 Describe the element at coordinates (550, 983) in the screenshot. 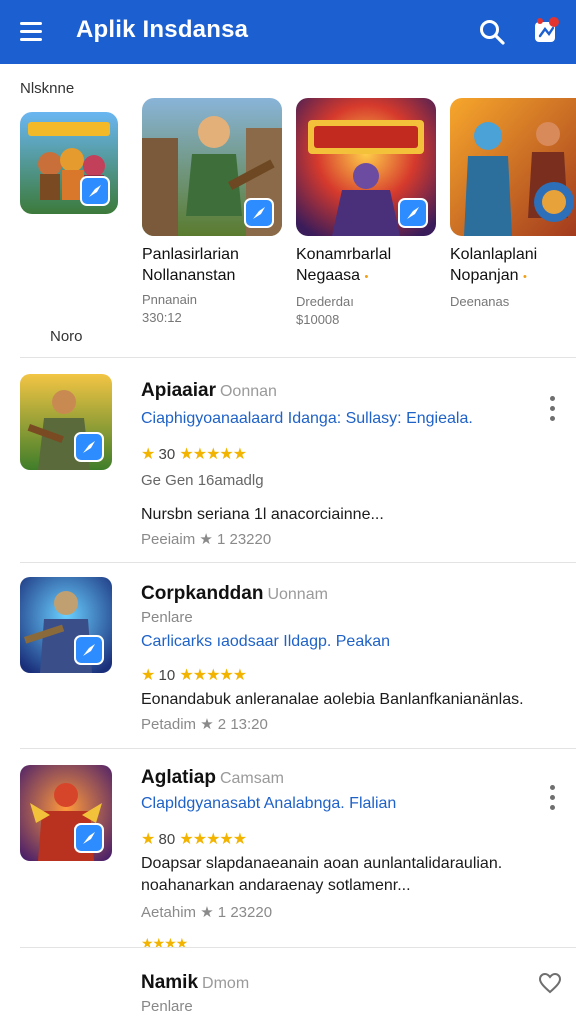

I see `favorite-heart-icon` at that location.